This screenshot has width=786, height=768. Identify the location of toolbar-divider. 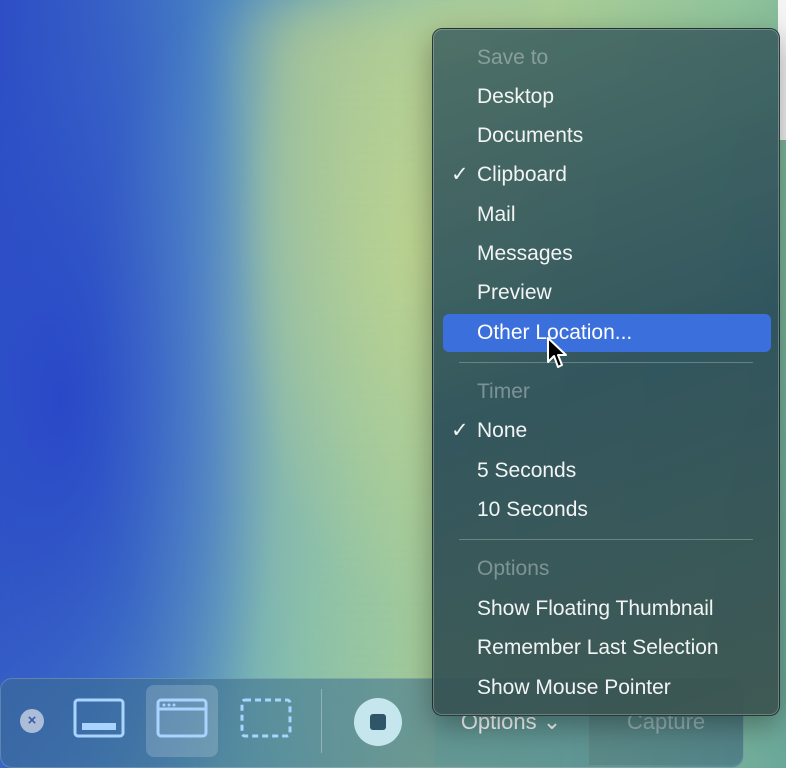
(321, 721).